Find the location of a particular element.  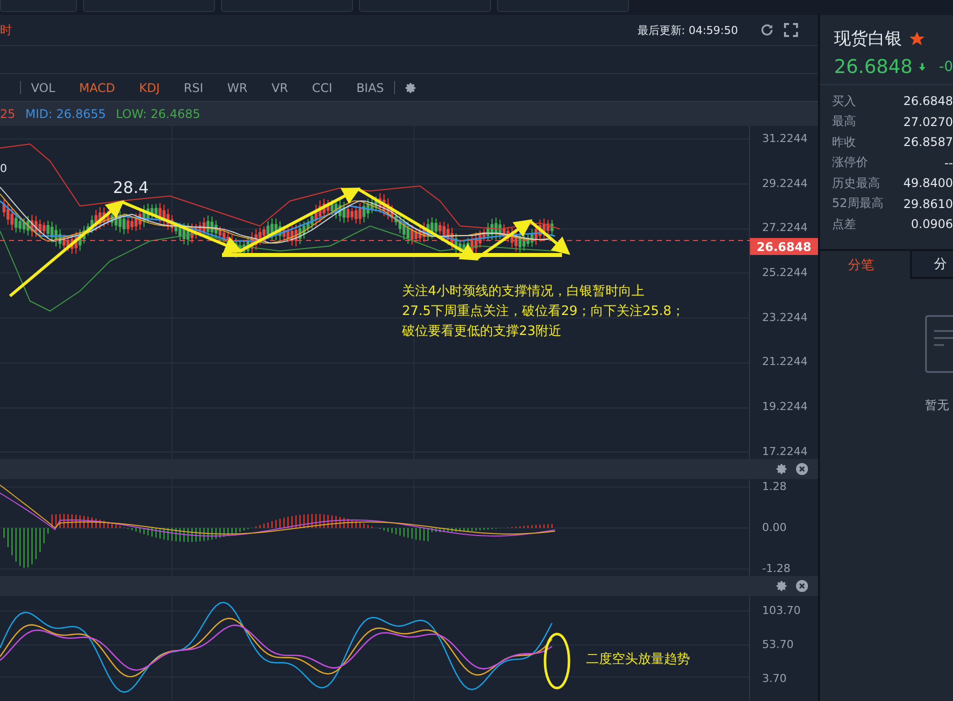

refresh-icon is located at coordinates (767, 30).